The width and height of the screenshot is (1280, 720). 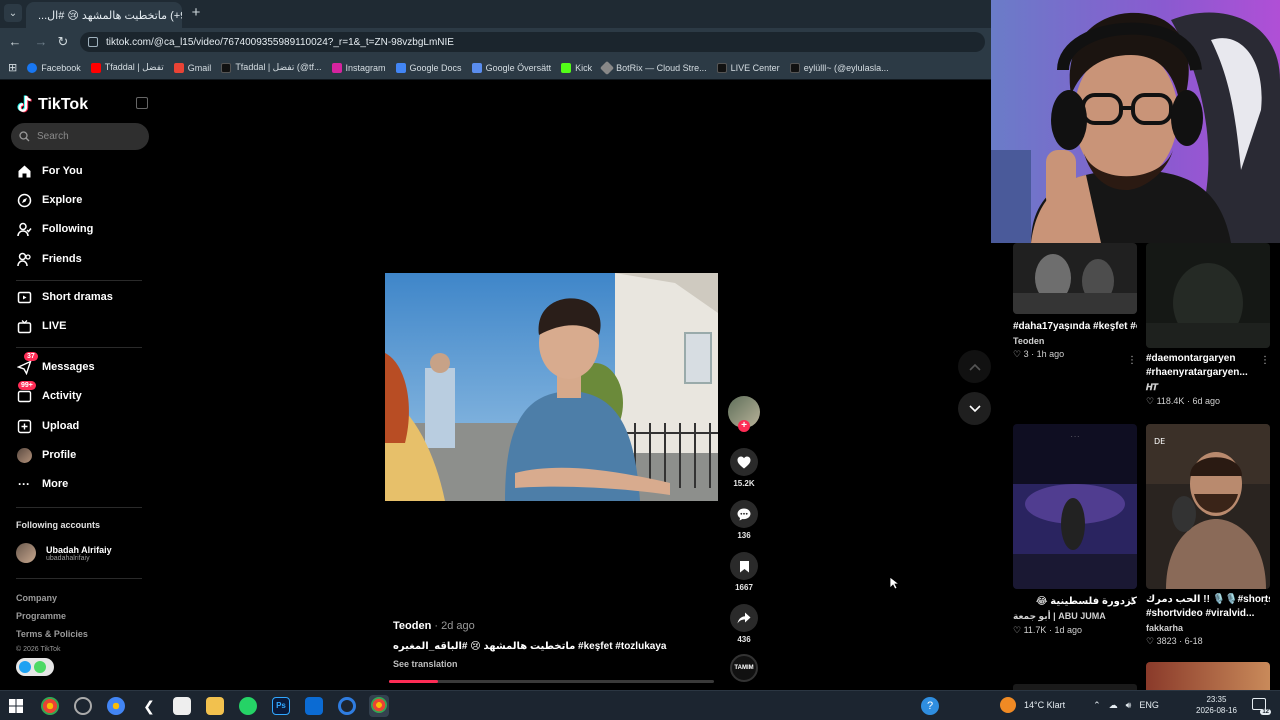 What do you see at coordinates (52, 105) in the screenshot?
I see `tiktok-logo: TikTok` at bounding box center [52, 105].